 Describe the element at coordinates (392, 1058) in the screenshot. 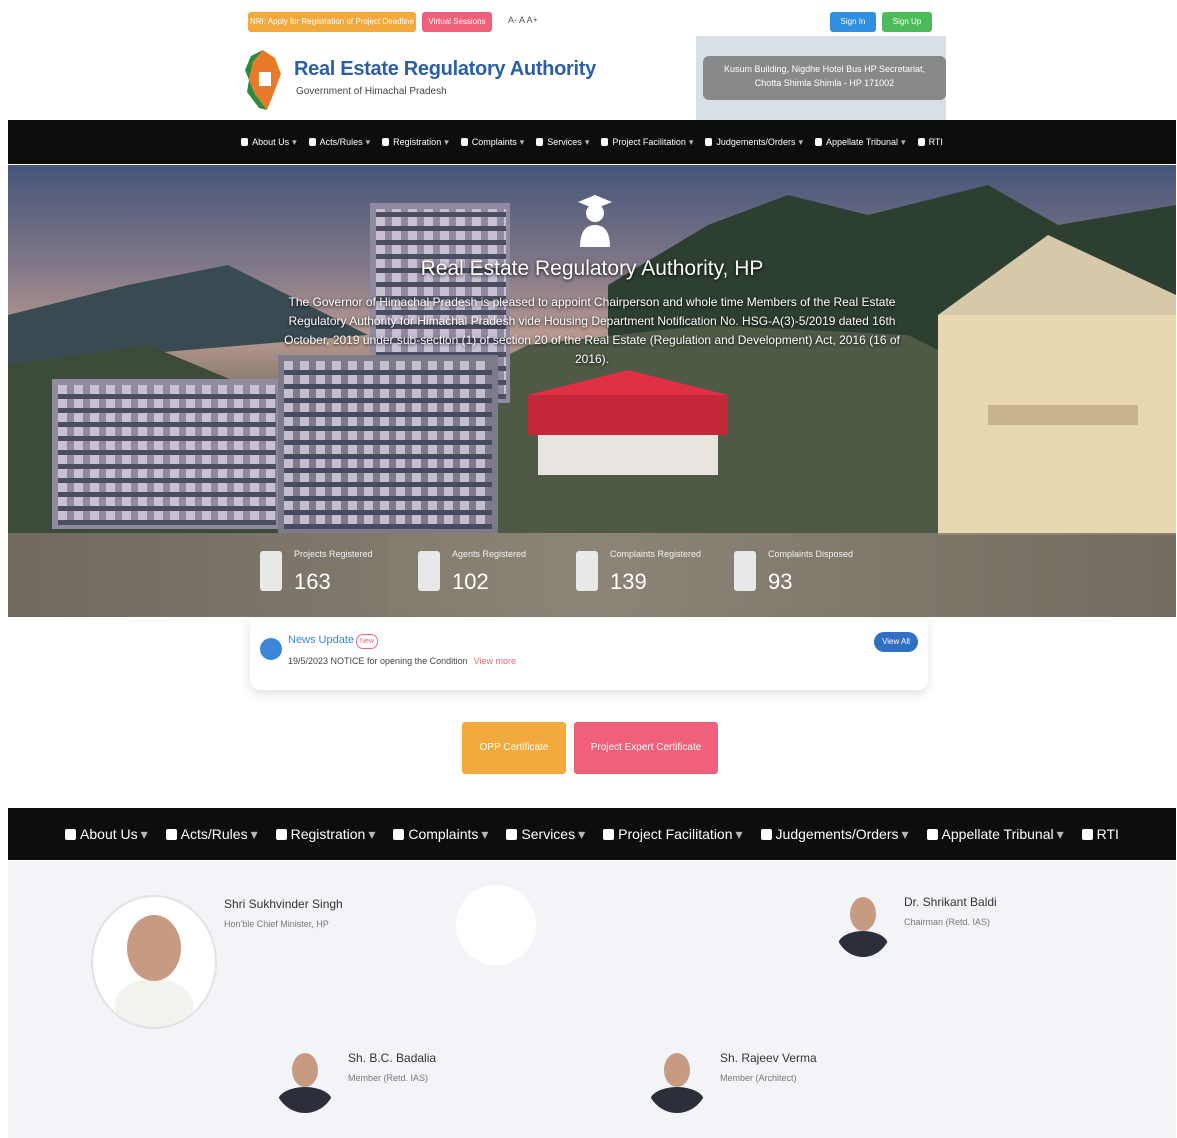

I see `person-name: Sh. B.C. Badalia` at that location.